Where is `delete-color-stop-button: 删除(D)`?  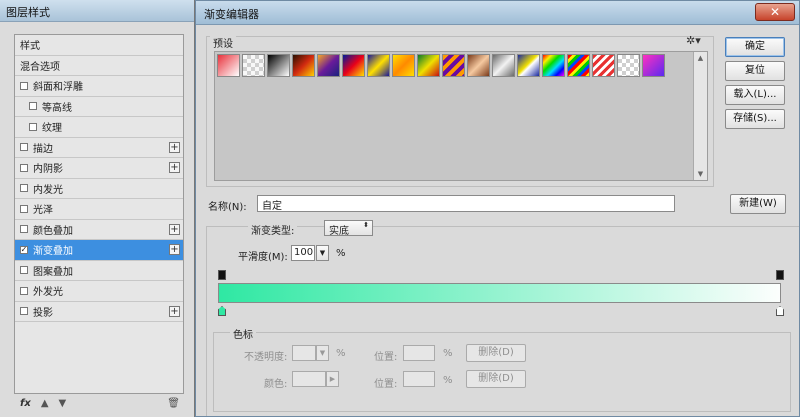
delete-color-stop-button: 删除(D) is located at coordinates (496, 379).